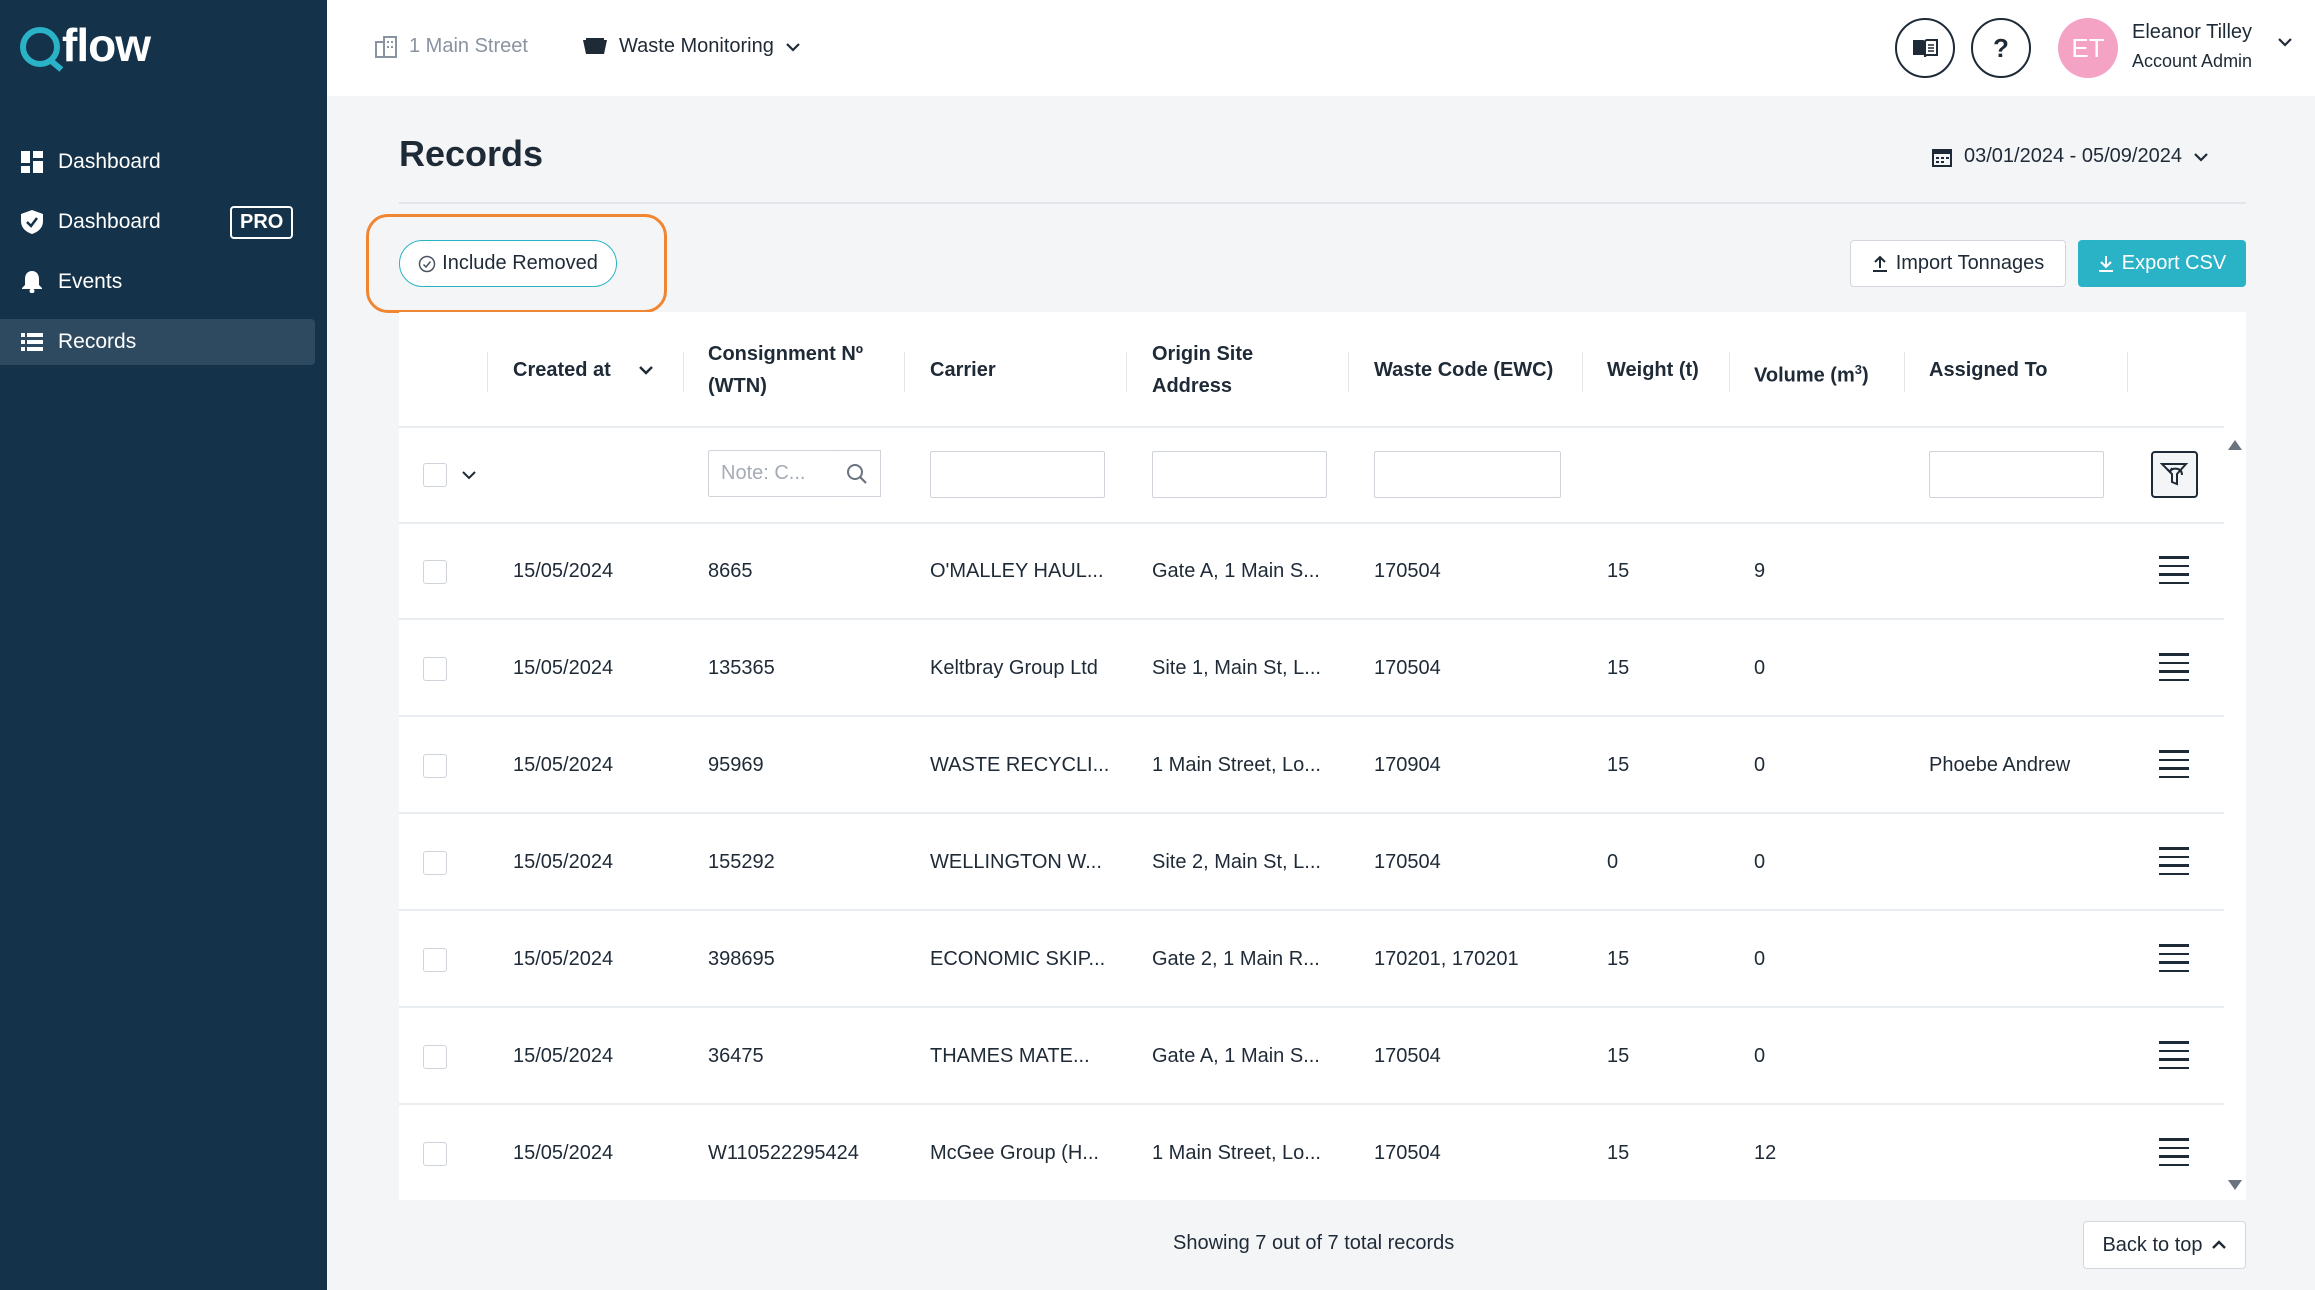 This screenshot has width=2315, height=1290. Describe the element at coordinates (435, 475) in the screenshot. I see `select-all-checkbox` at that location.